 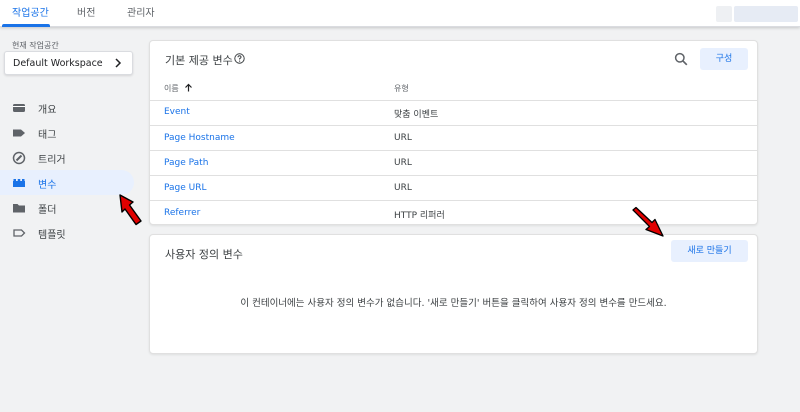 I want to click on column-header-name: 이름, so click(x=171, y=88).